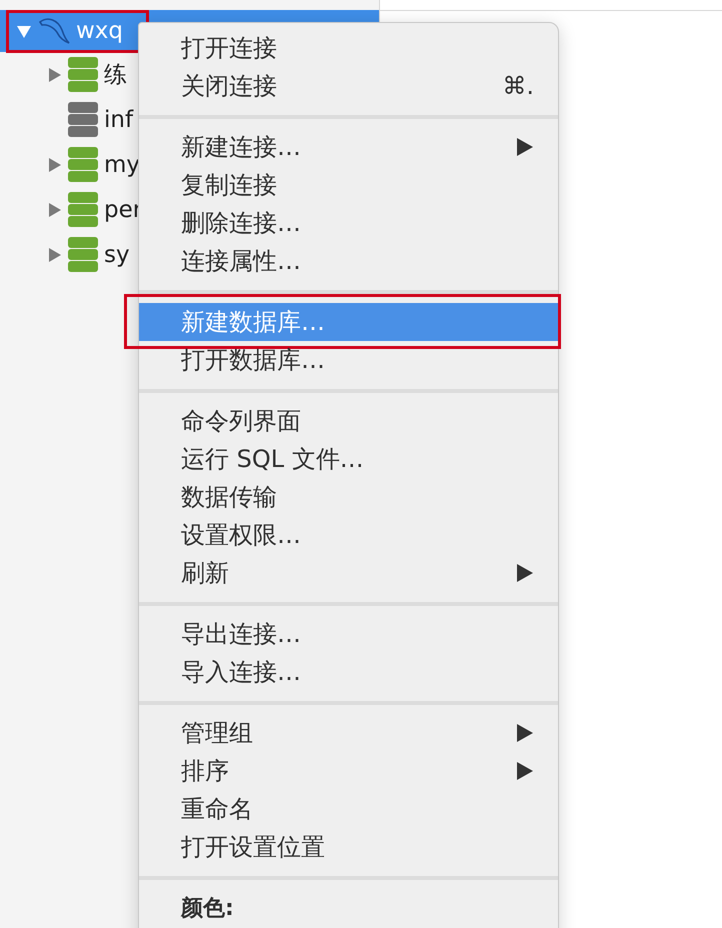 This screenshot has width=722, height=928. What do you see at coordinates (207, 909) in the screenshot?
I see `menu-section-label: 颜色:` at bounding box center [207, 909].